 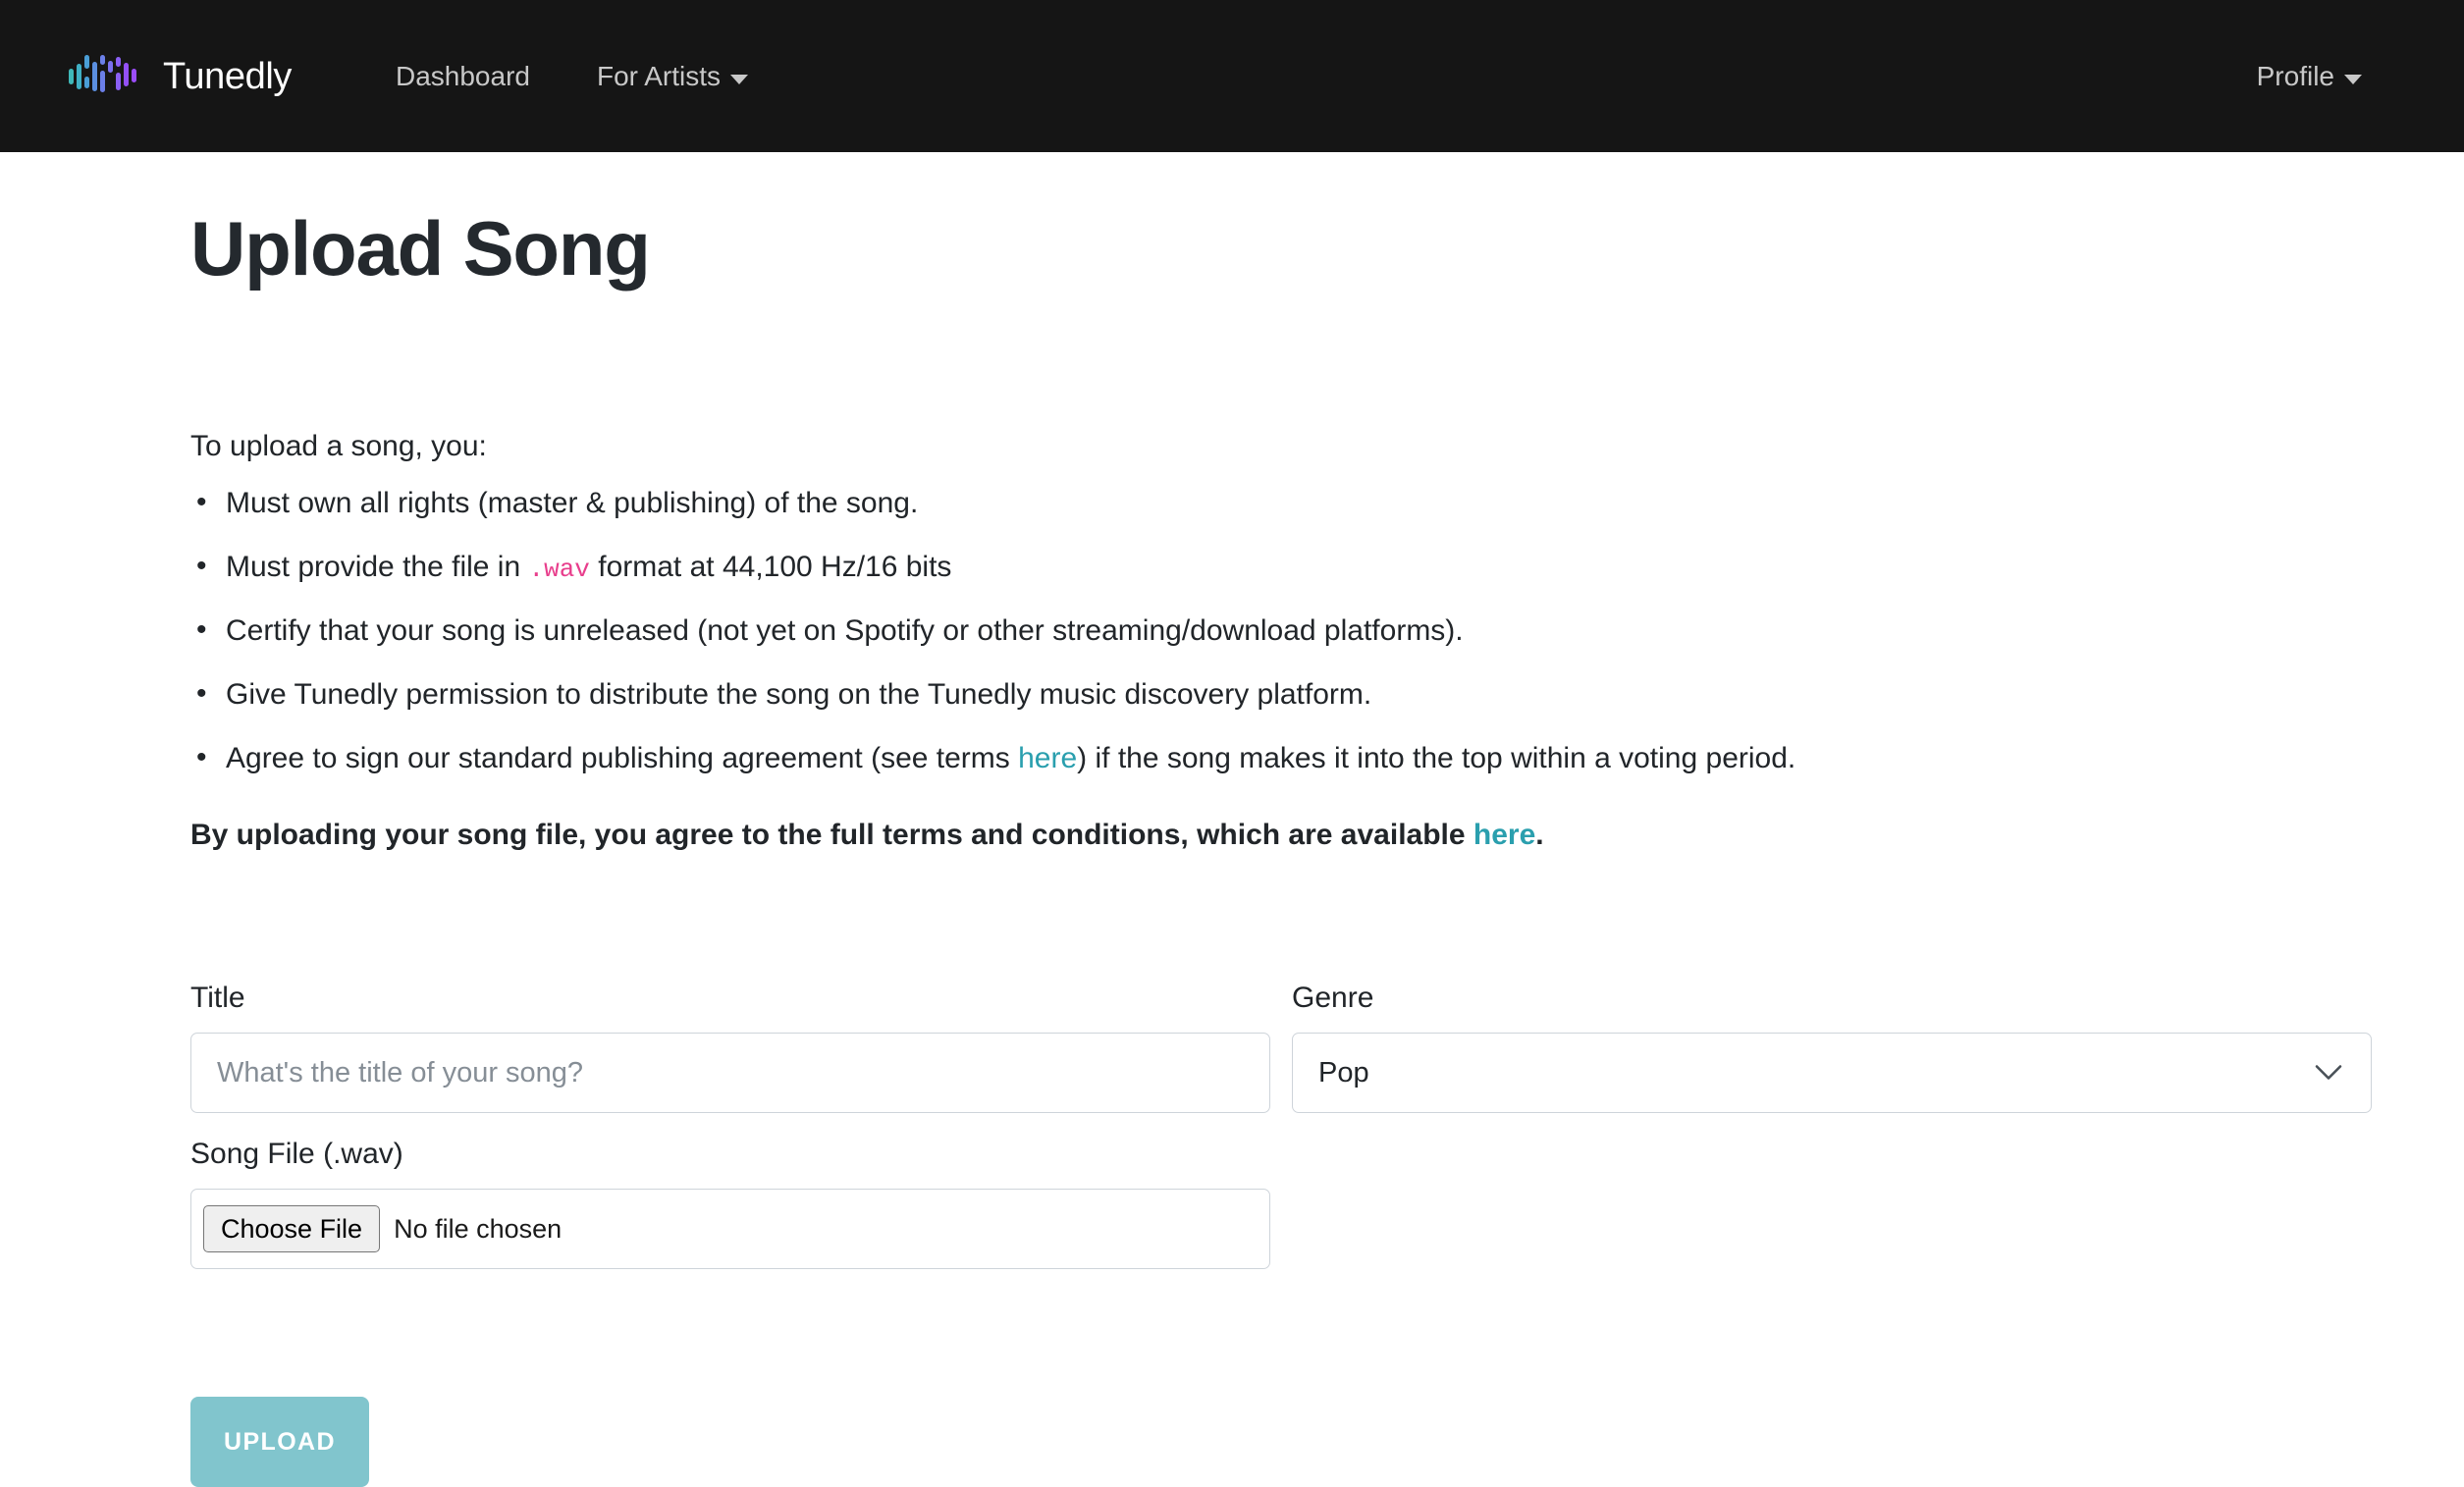 I want to click on primary-nav: Dashboard For Artists, so click(x=1292, y=76).